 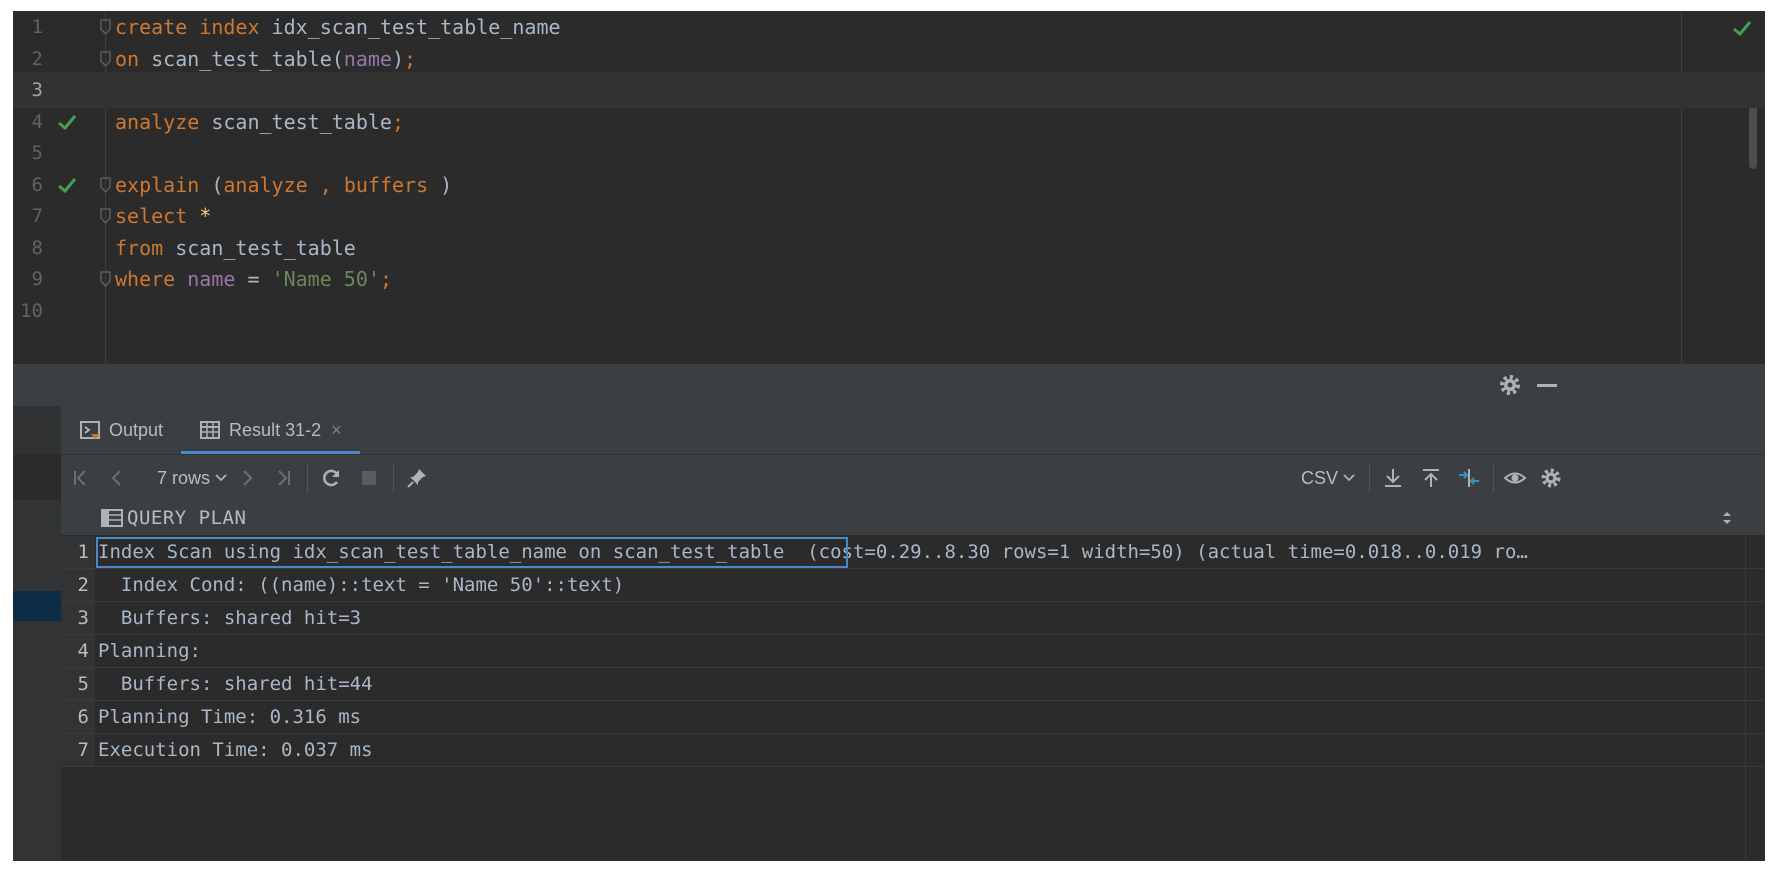 What do you see at coordinates (889, 311) in the screenshot?
I see `code-line: 10` at bounding box center [889, 311].